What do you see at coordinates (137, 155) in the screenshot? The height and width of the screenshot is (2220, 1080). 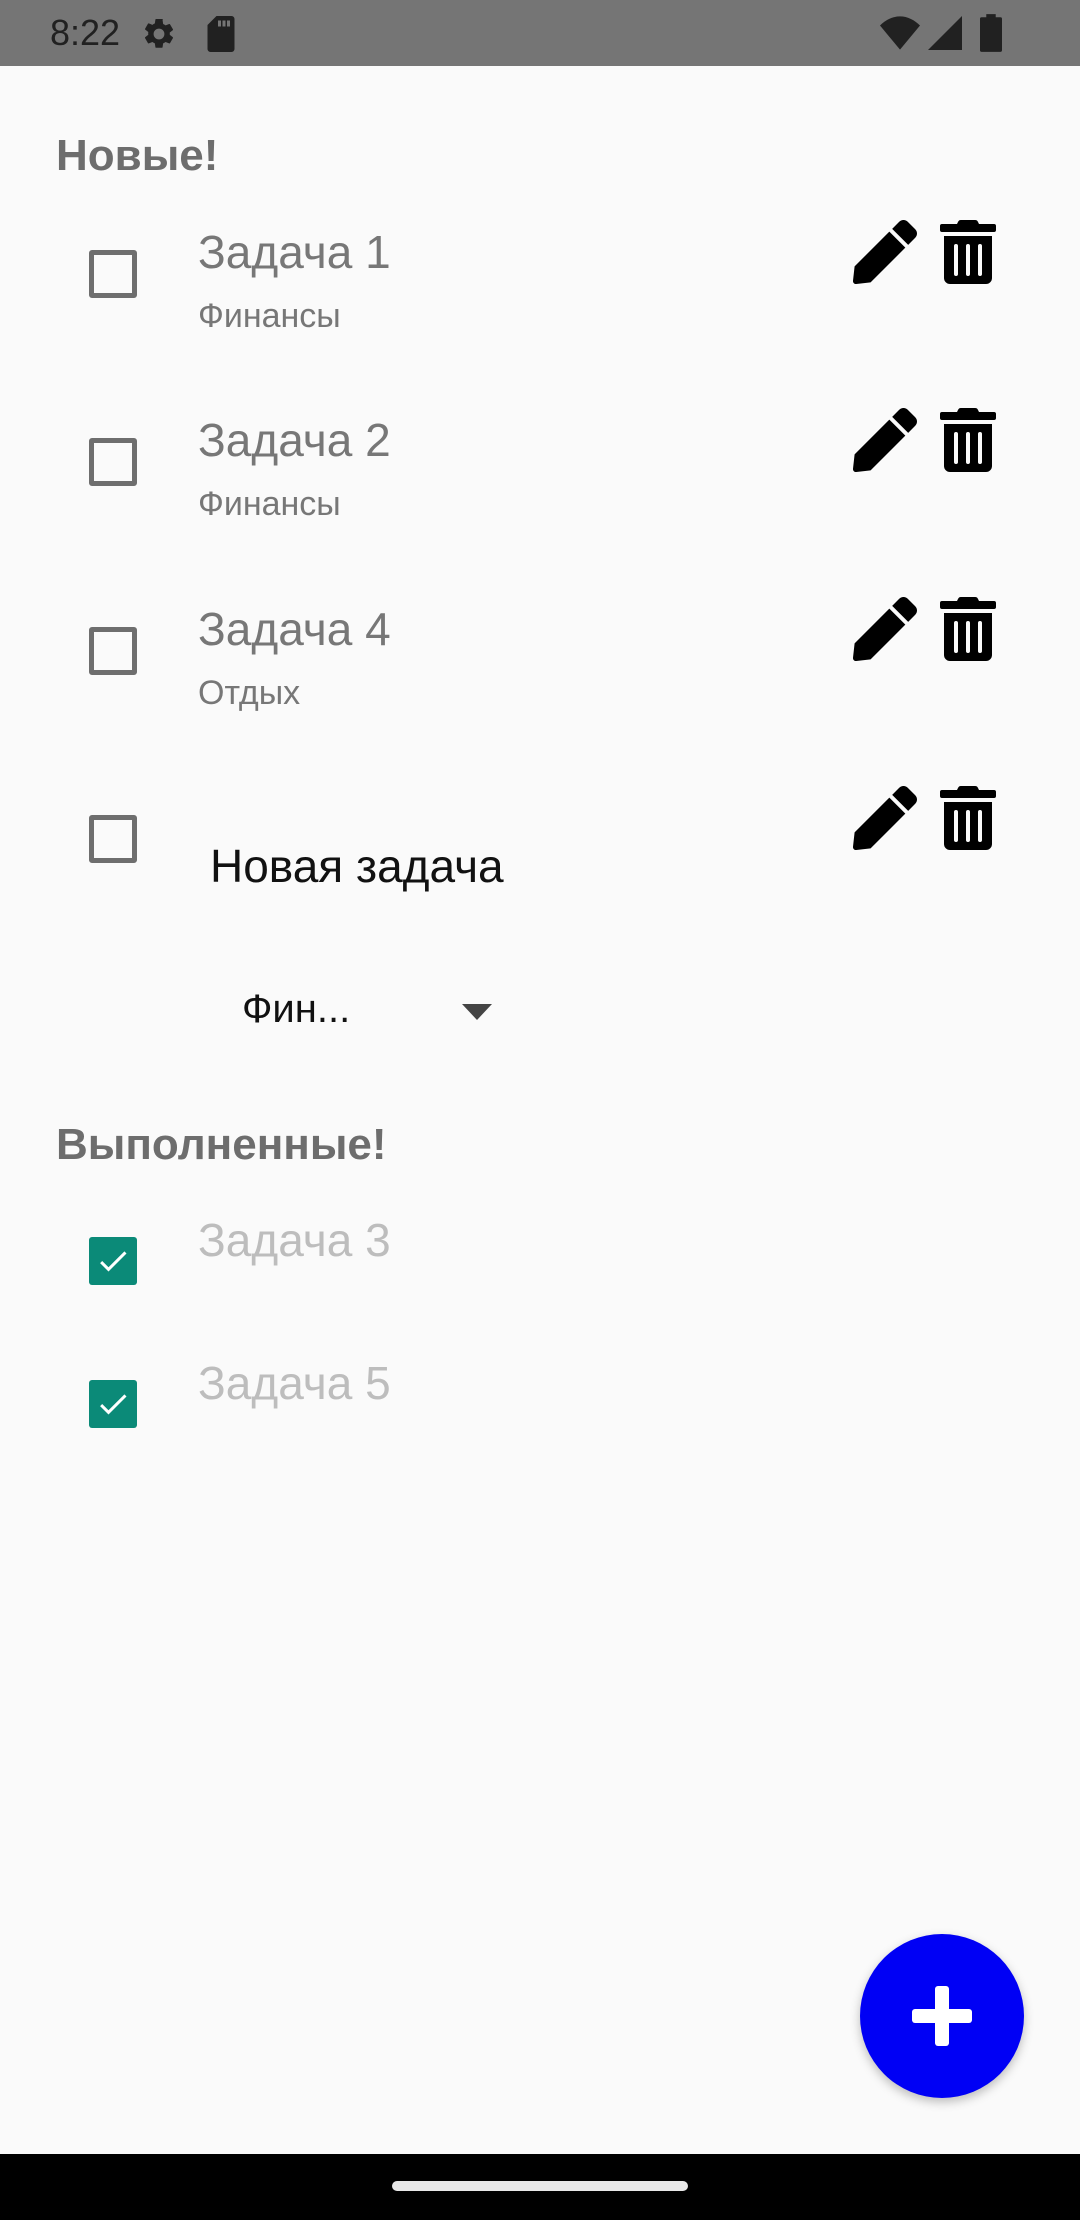 I see `new-section-title: Новые!` at bounding box center [137, 155].